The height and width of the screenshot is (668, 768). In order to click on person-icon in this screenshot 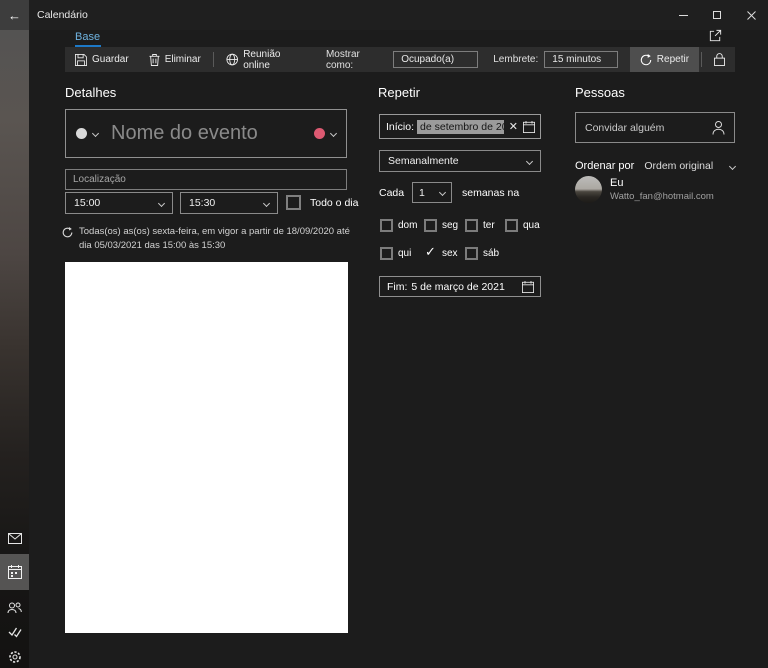, I will do `click(718, 127)`.